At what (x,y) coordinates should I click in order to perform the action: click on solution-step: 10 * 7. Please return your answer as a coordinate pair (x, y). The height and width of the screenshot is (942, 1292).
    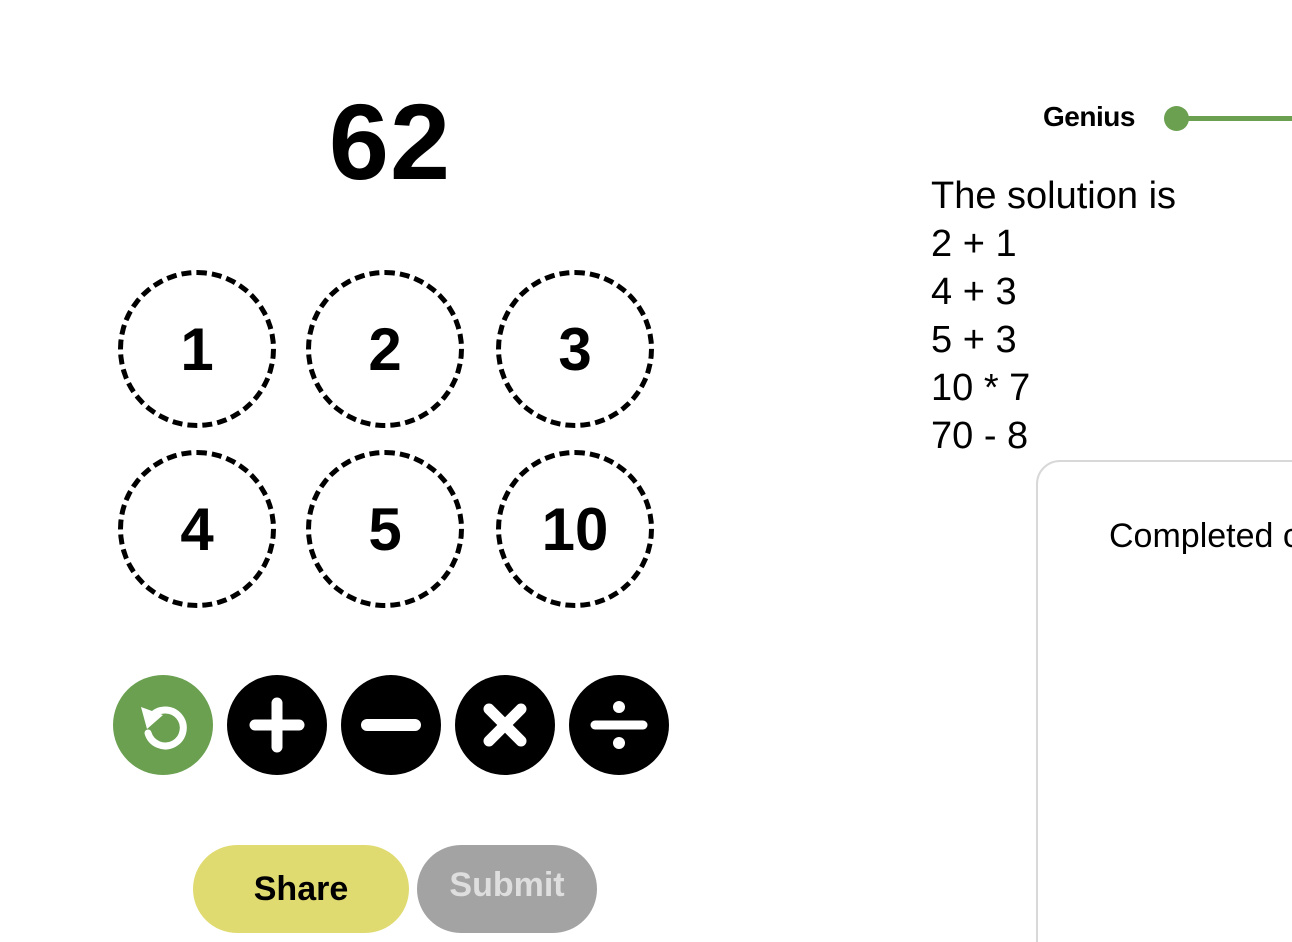
    Looking at the image, I should click on (981, 388).